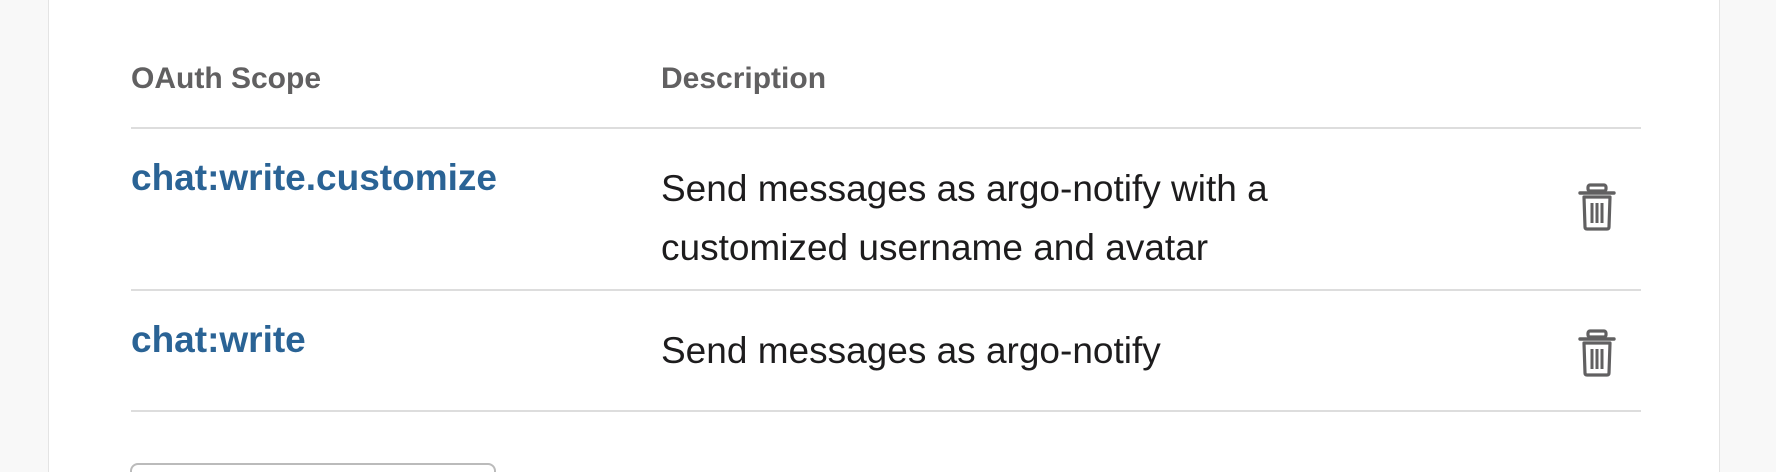  What do you see at coordinates (314, 178) in the screenshot?
I see `scope-link-chat-write-customize: chat:write.customize` at bounding box center [314, 178].